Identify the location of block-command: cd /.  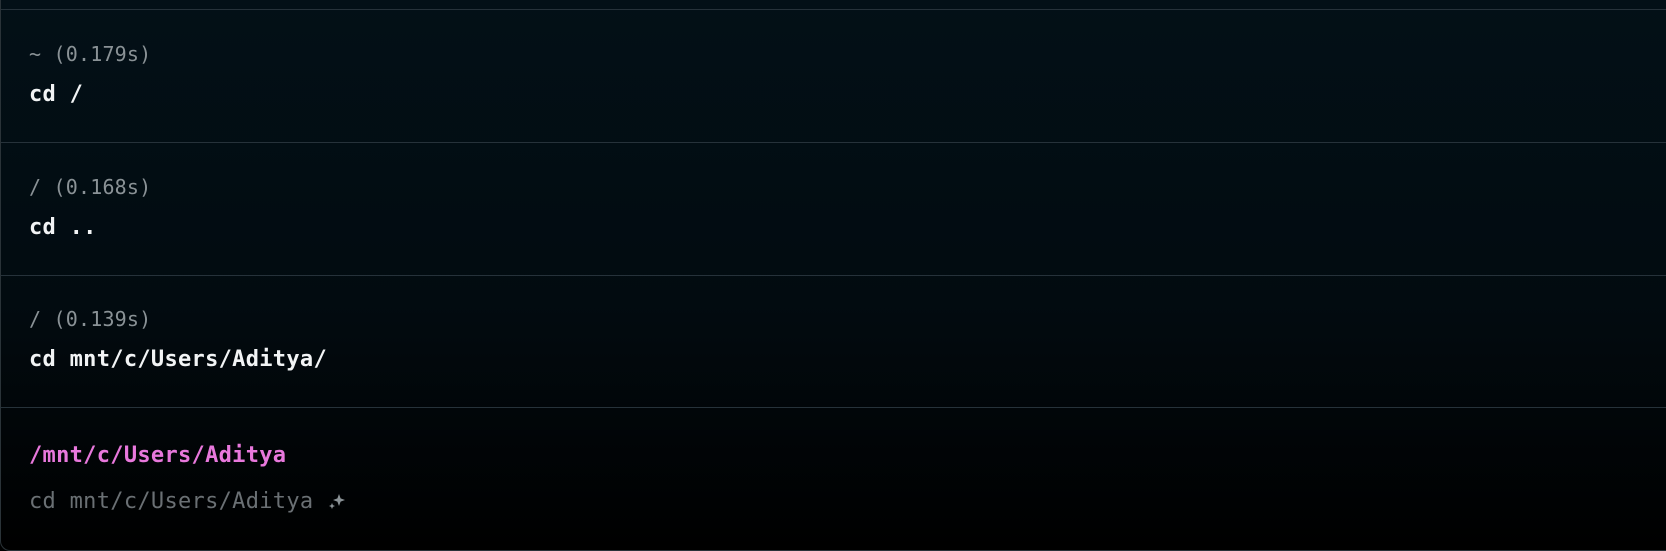
(56, 94).